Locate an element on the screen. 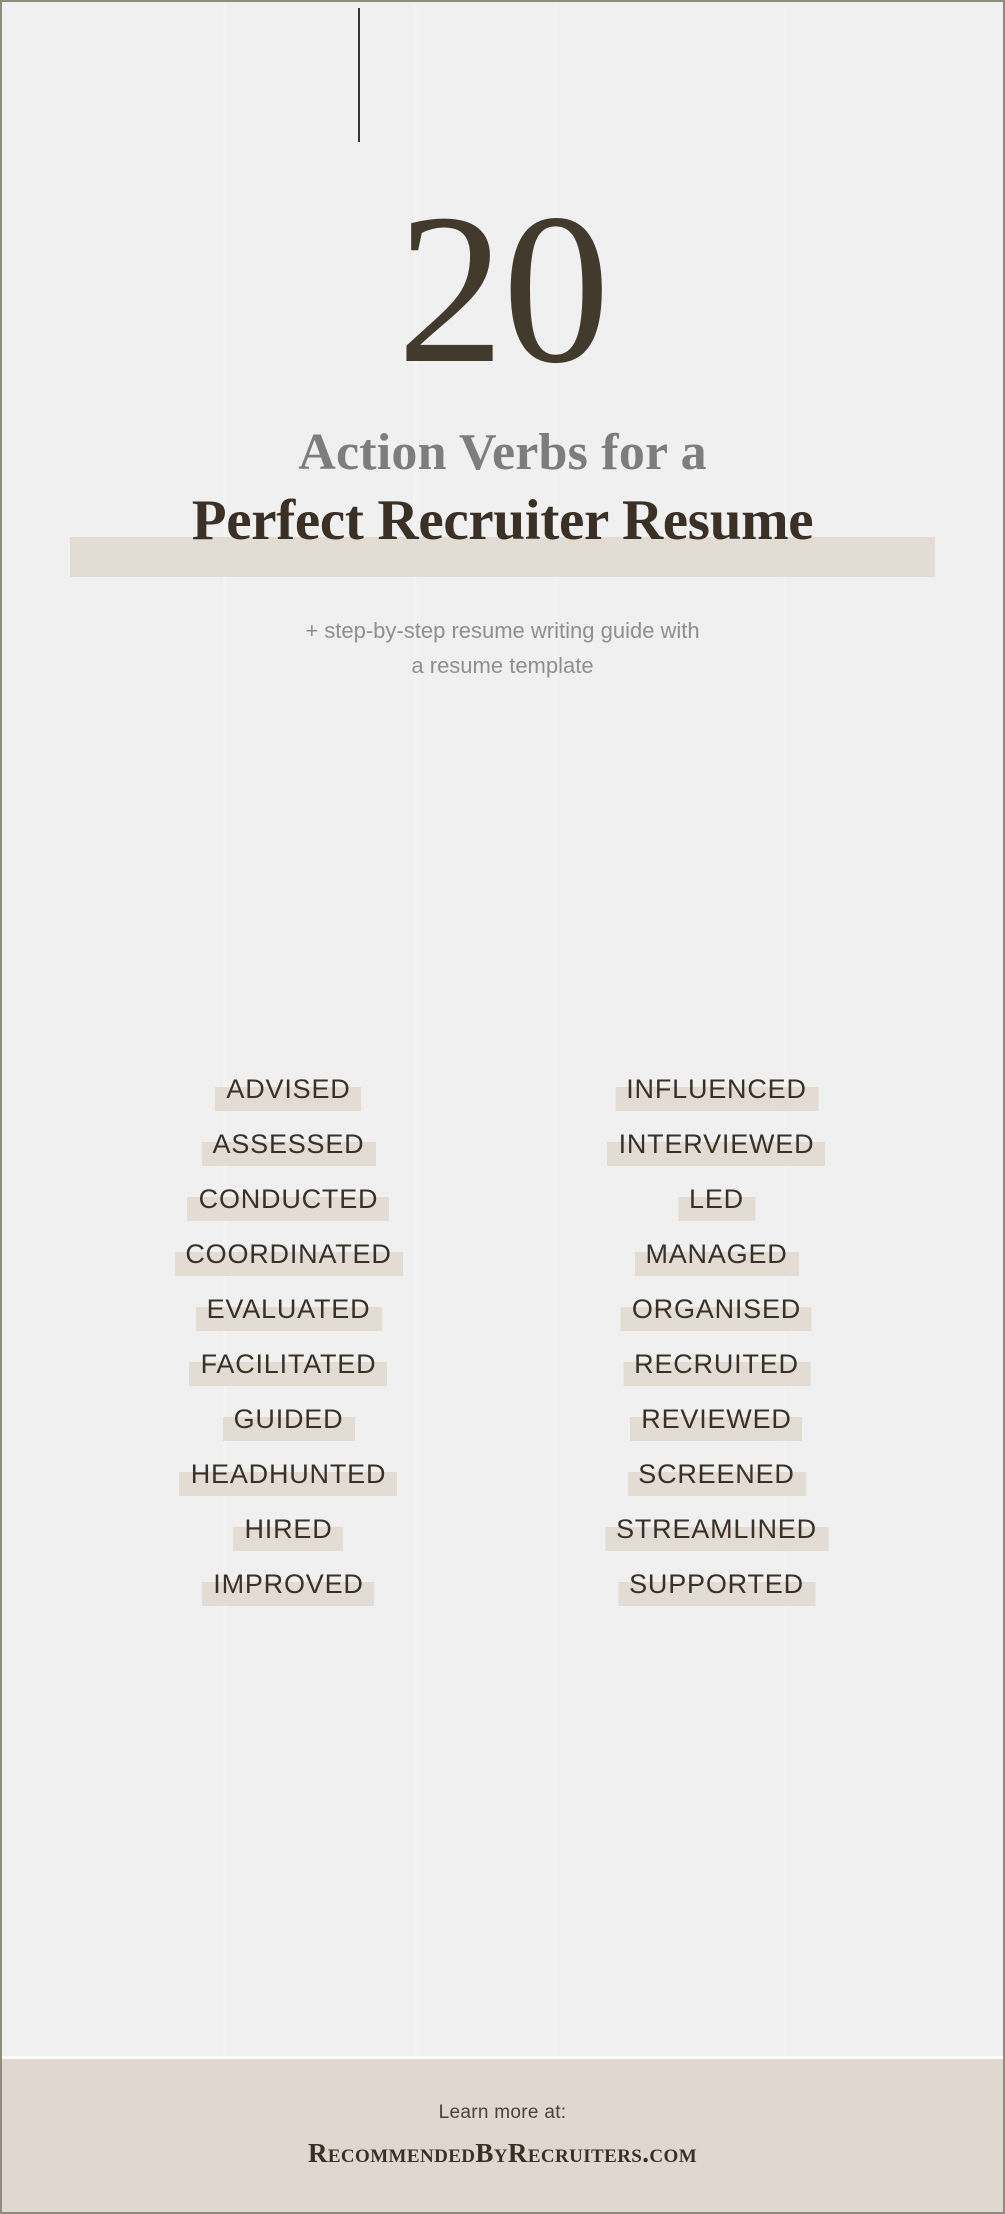  verb-label: LED is located at coordinates (716, 1199).